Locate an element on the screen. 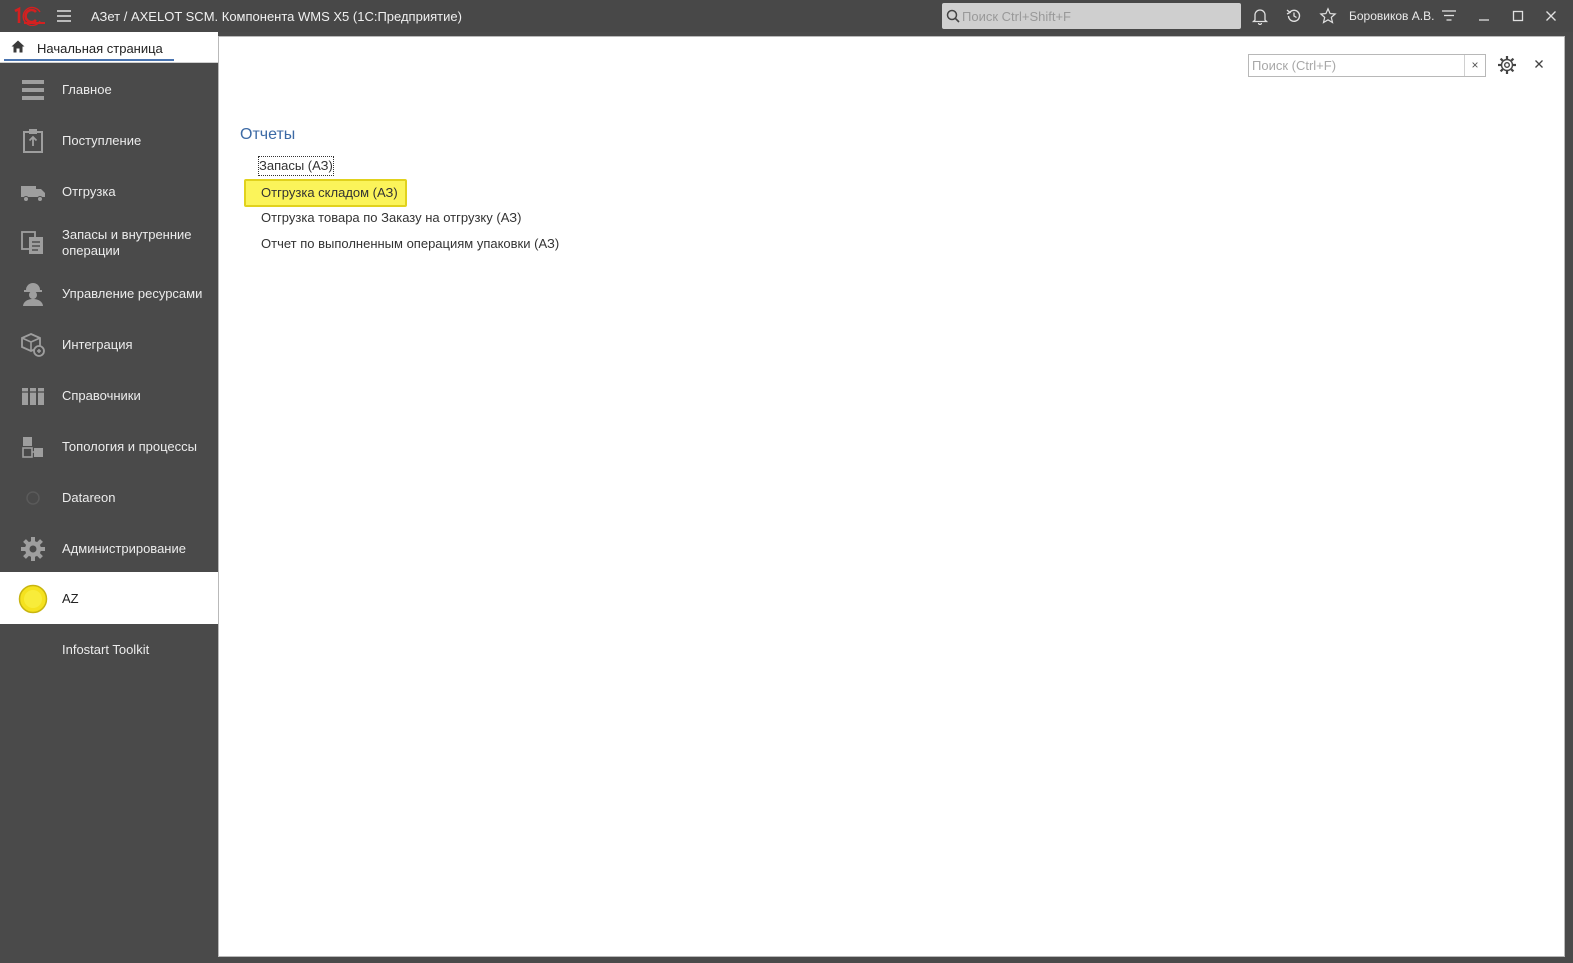 This screenshot has width=1573, height=963. sidebar-item-label: Infostart Toolkit is located at coordinates (106, 649).